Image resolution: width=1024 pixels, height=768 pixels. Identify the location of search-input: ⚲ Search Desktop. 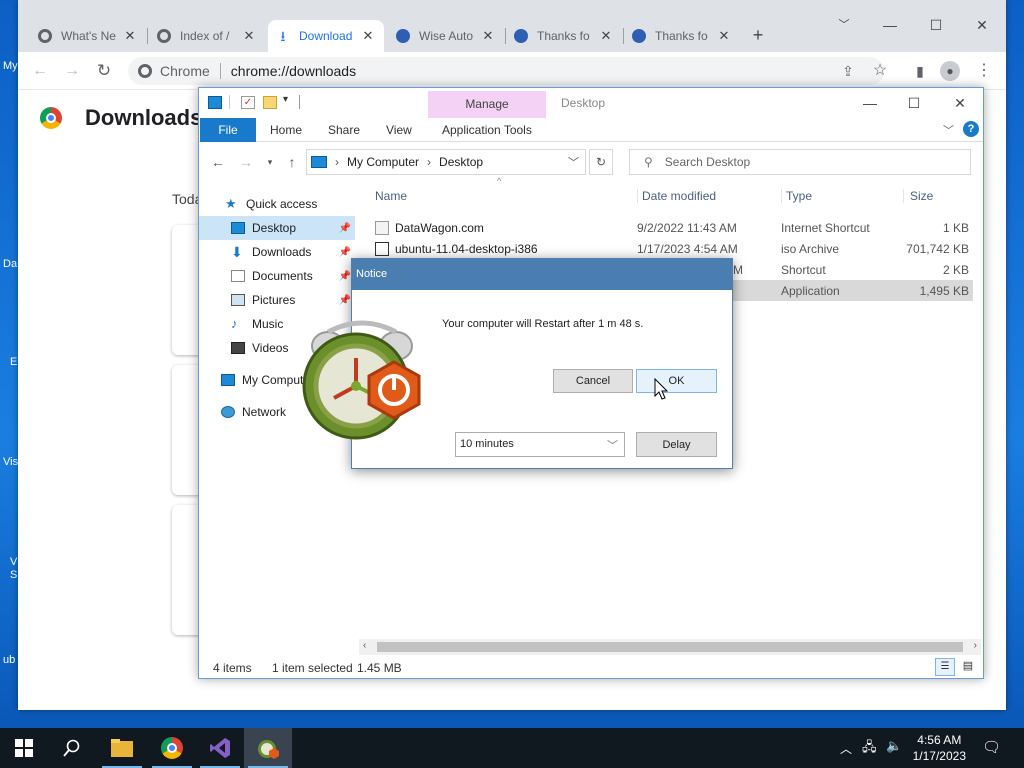
(800, 162).